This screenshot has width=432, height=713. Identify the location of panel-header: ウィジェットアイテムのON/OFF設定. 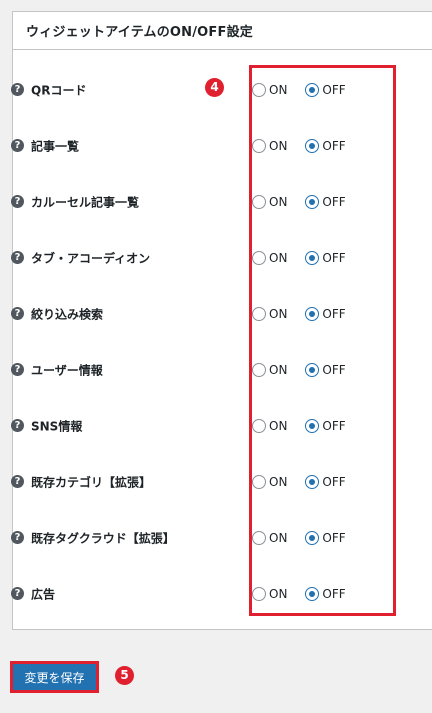
(222, 31).